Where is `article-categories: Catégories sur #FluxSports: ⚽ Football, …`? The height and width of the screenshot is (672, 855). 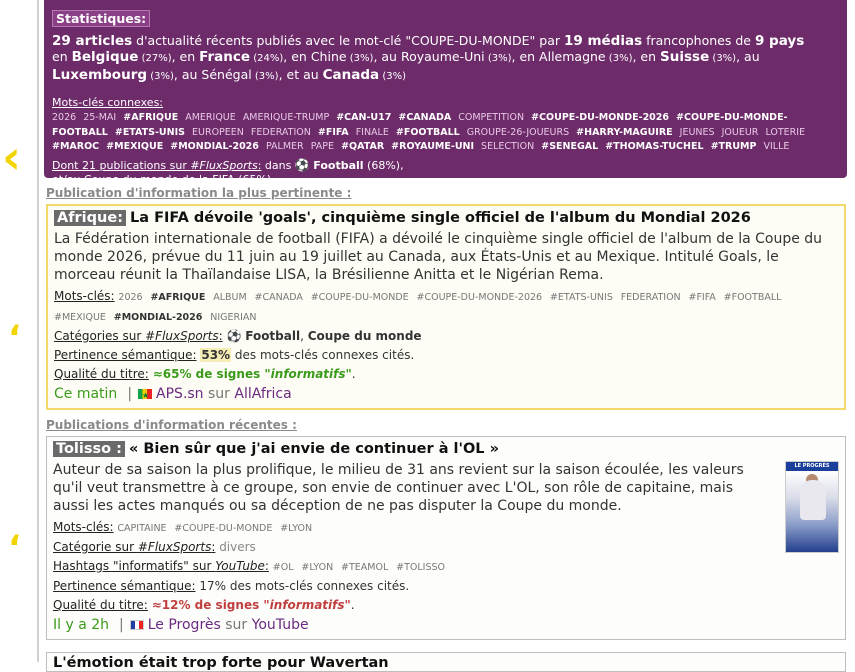 article-categories: Catégories sur #FluxSports: ⚽ Football, … is located at coordinates (238, 336).